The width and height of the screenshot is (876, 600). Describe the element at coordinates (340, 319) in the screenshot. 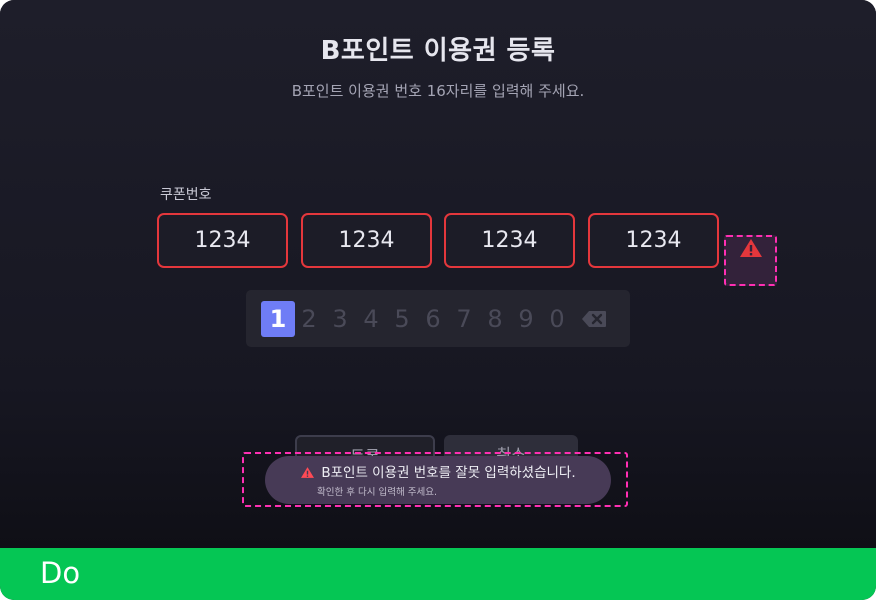

I see `key-3: 3` at that location.